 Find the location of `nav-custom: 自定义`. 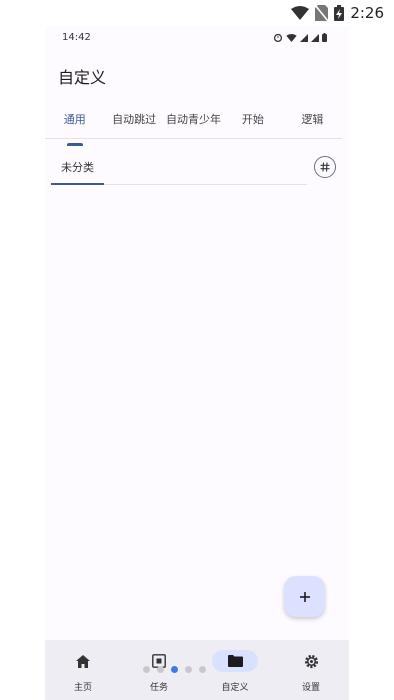

nav-custom: 自定义 is located at coordinates (235, 670).